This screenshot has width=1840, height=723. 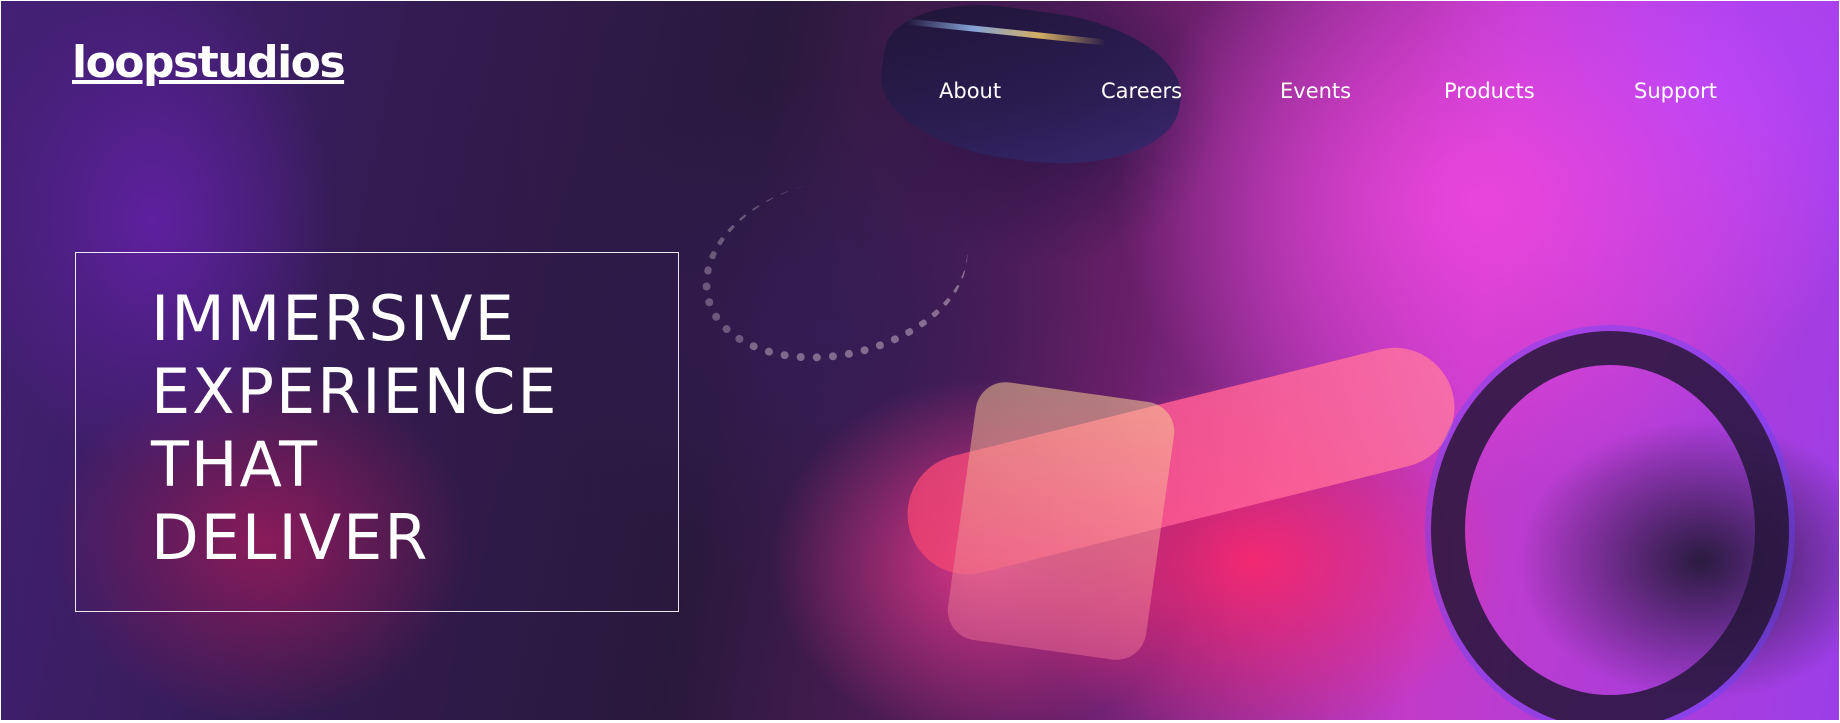 What do you see at coordinates (355, 391) in the screenshot?
I see `headline-line: EXPERIENCE` at bounding box center [355, 391].